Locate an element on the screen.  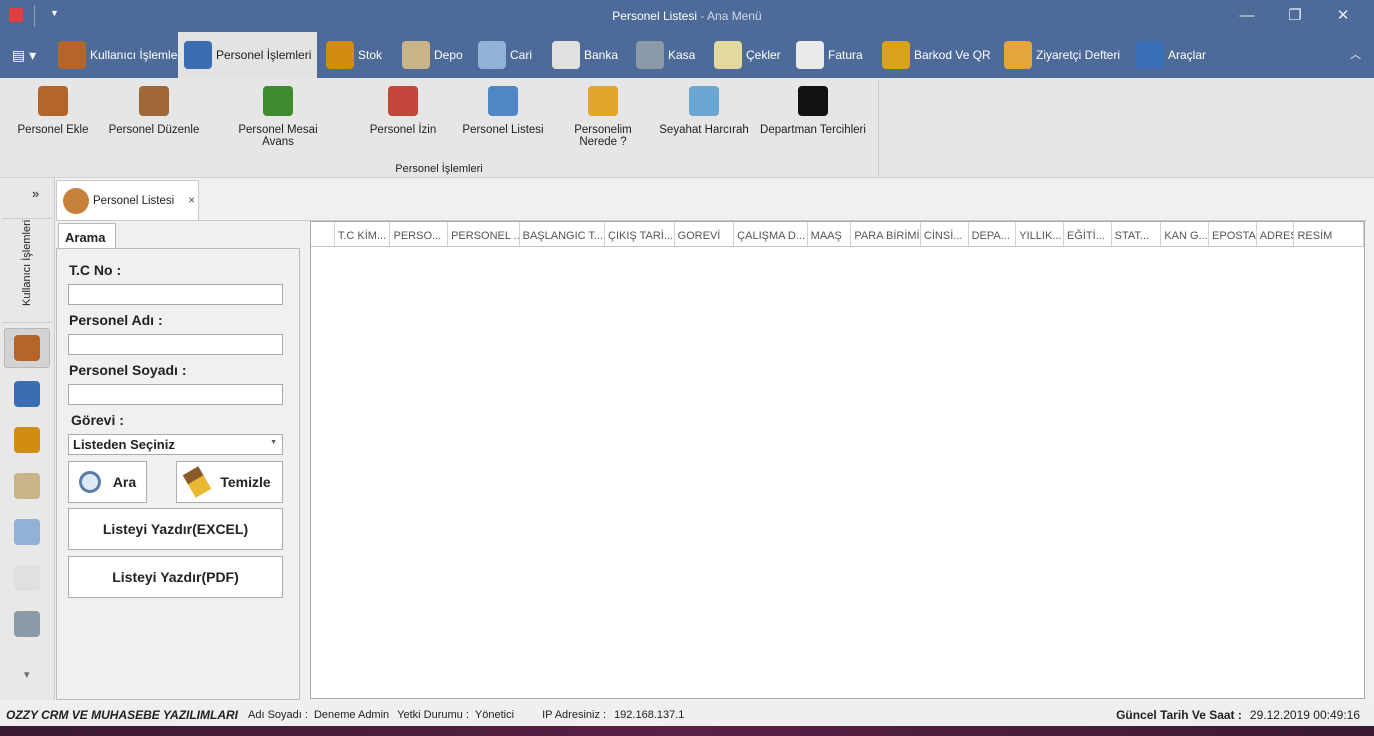
surname-label: Personel Soyadı : is located at coordinates (128, 370).